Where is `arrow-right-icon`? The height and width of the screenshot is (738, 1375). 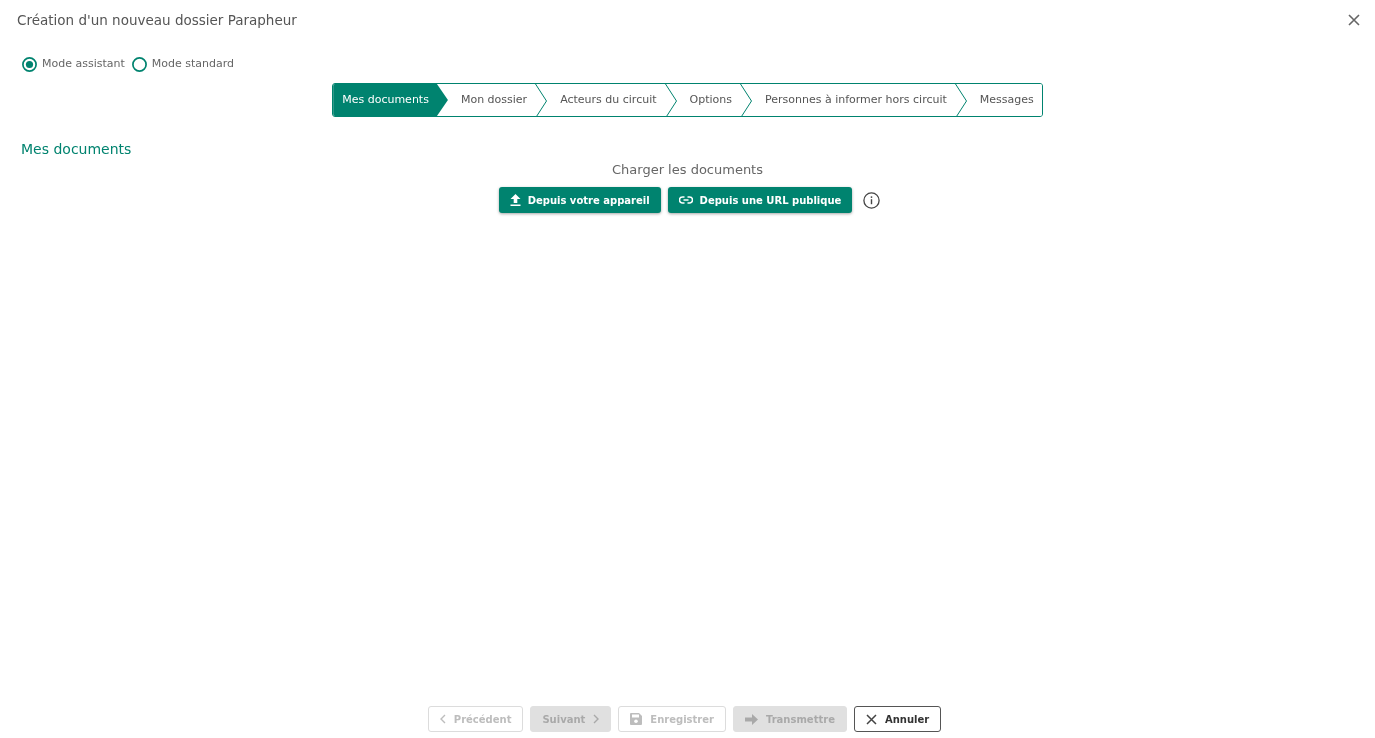 arrow-right-icon is located at coordinates (751, 719).